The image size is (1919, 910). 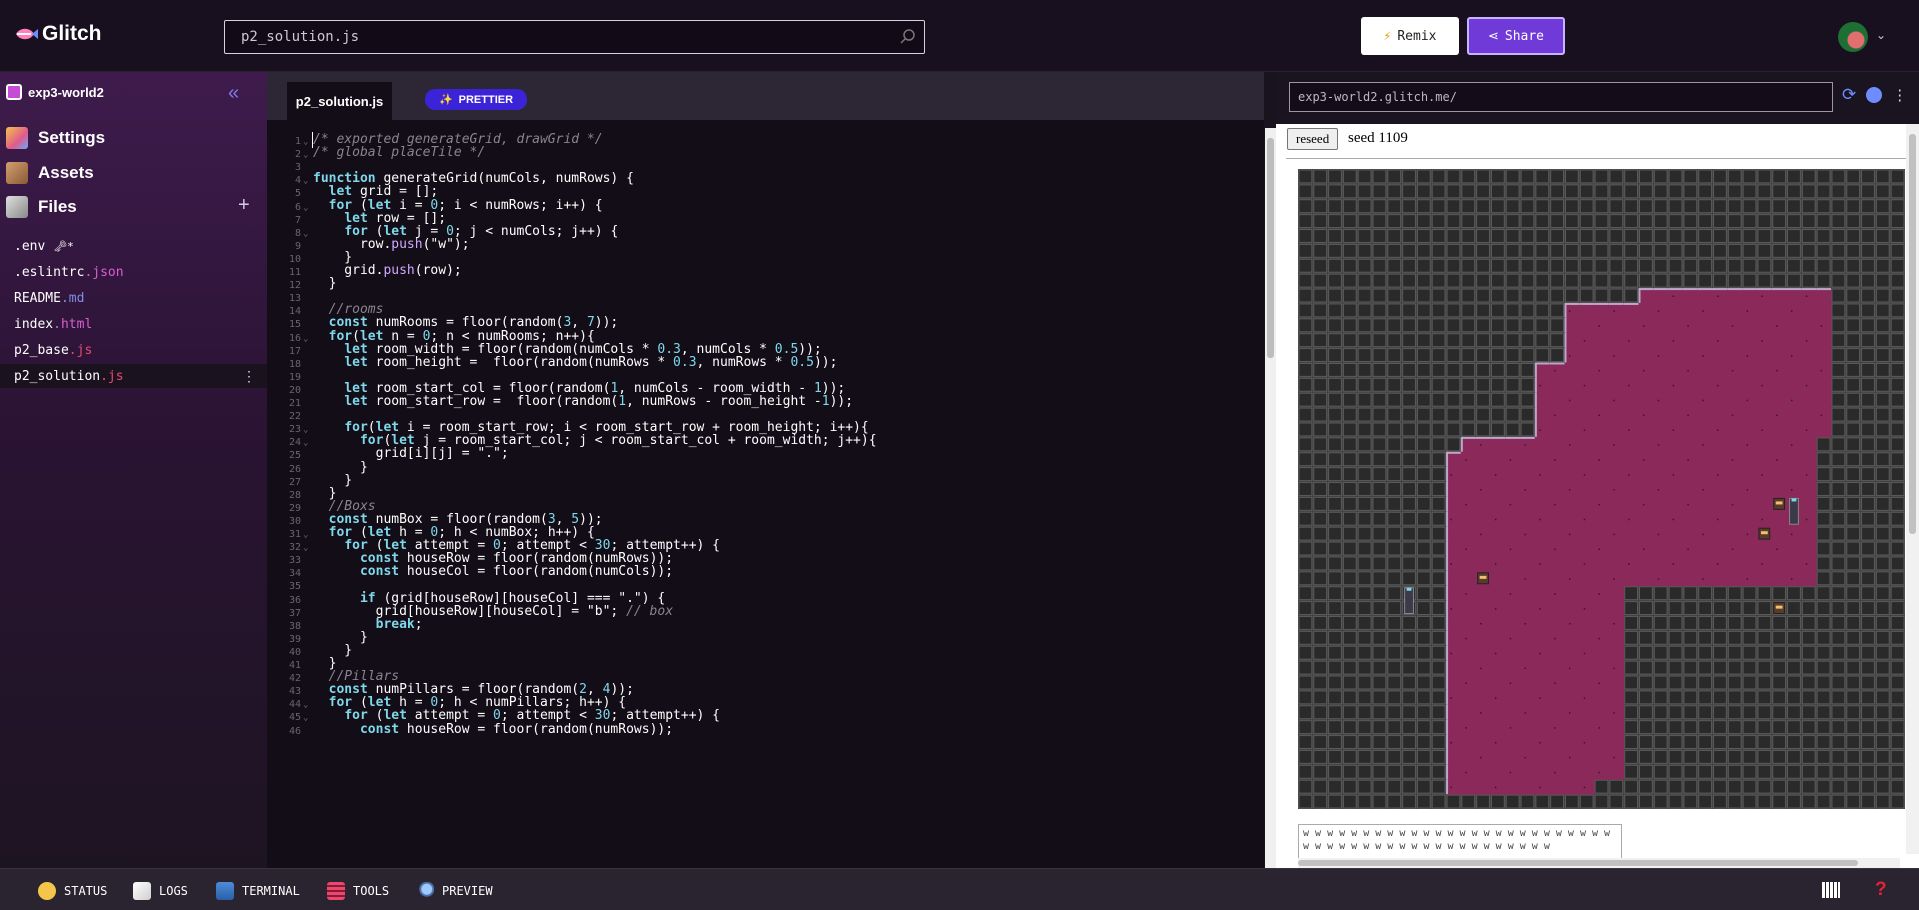 I want to click on status-button: STATUS, so click(x=72, y=891).